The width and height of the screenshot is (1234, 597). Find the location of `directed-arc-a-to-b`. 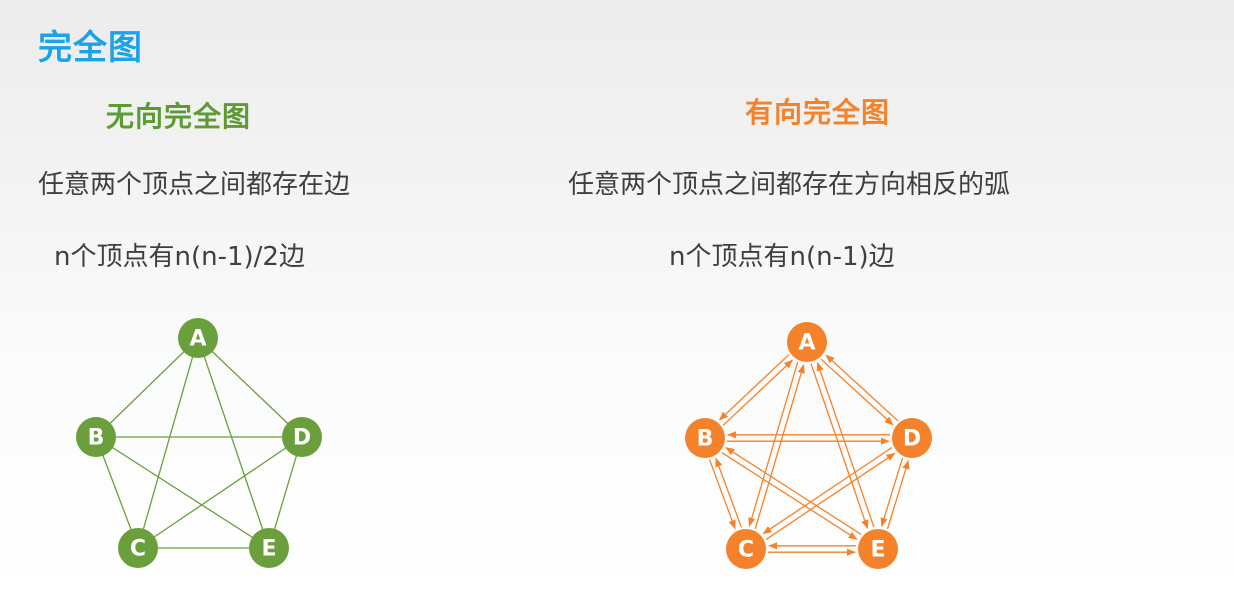

directed-arc-a-to-b is located at coordinates (754, 387).